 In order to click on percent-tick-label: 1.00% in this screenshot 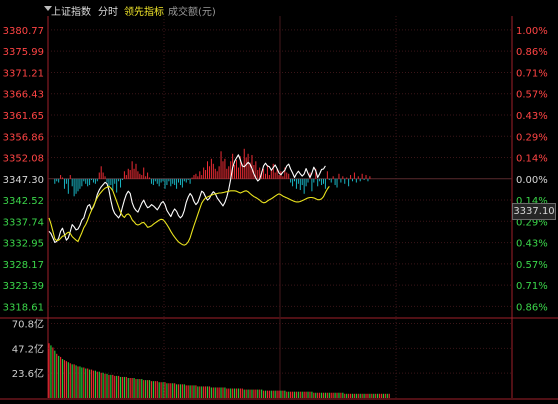, I will do `click(532, 31)`.